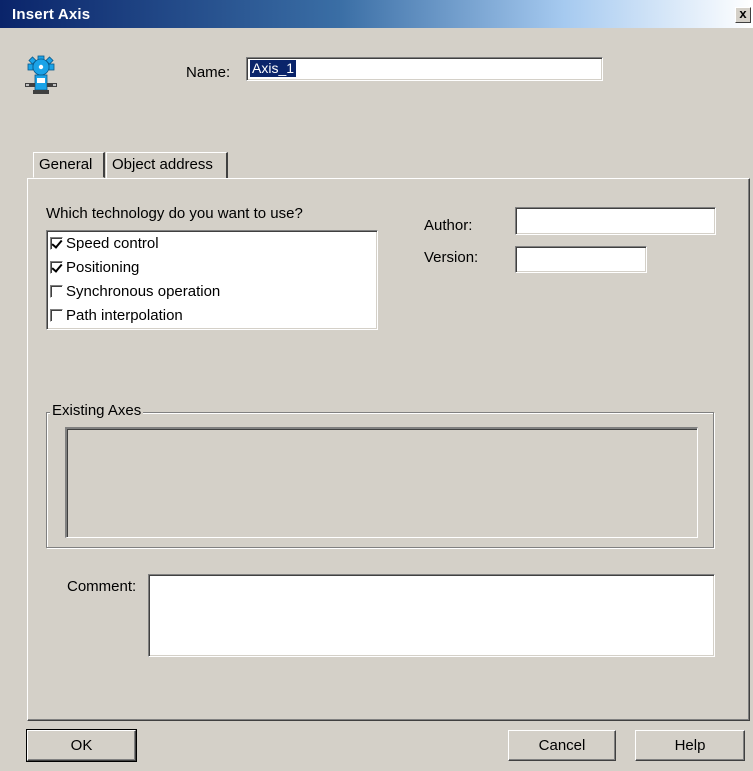 This screenshot has height=771, width=753. Describe the element at coordinates (66, 164) in the screenshot. I see `tab-general-label: General` at that location.